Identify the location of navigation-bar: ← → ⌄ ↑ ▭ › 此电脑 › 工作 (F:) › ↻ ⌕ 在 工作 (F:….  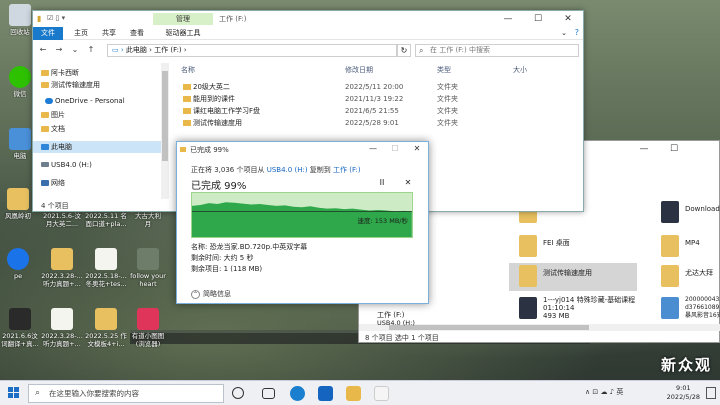
(308, 50).